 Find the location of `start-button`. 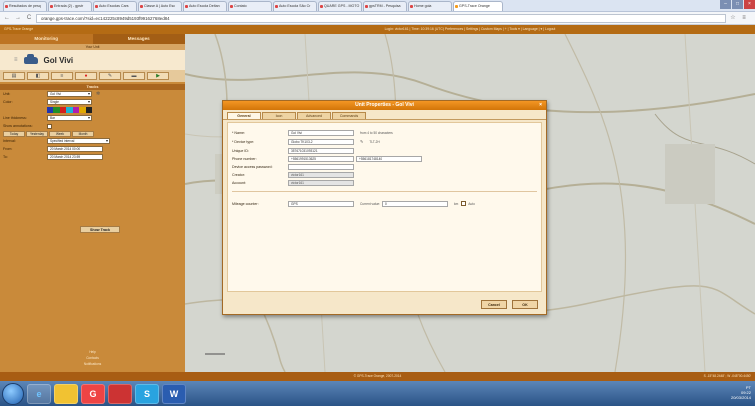

start-button is located at coordinates (13, 393).